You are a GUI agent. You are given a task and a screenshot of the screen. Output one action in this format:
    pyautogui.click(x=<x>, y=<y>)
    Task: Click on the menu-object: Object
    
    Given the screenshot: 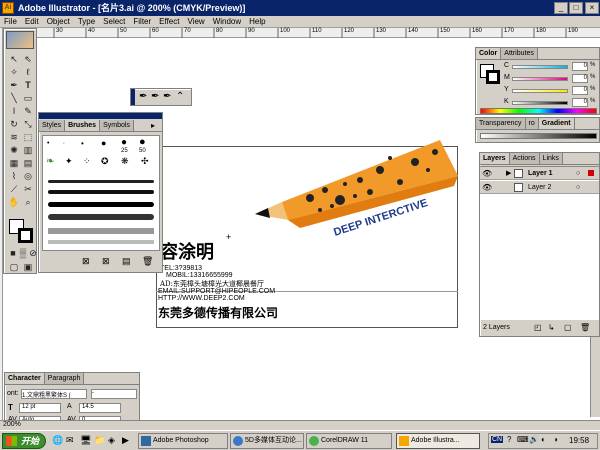 What is the action you would take?
    pyautogui.click(x=58, y=21)
    